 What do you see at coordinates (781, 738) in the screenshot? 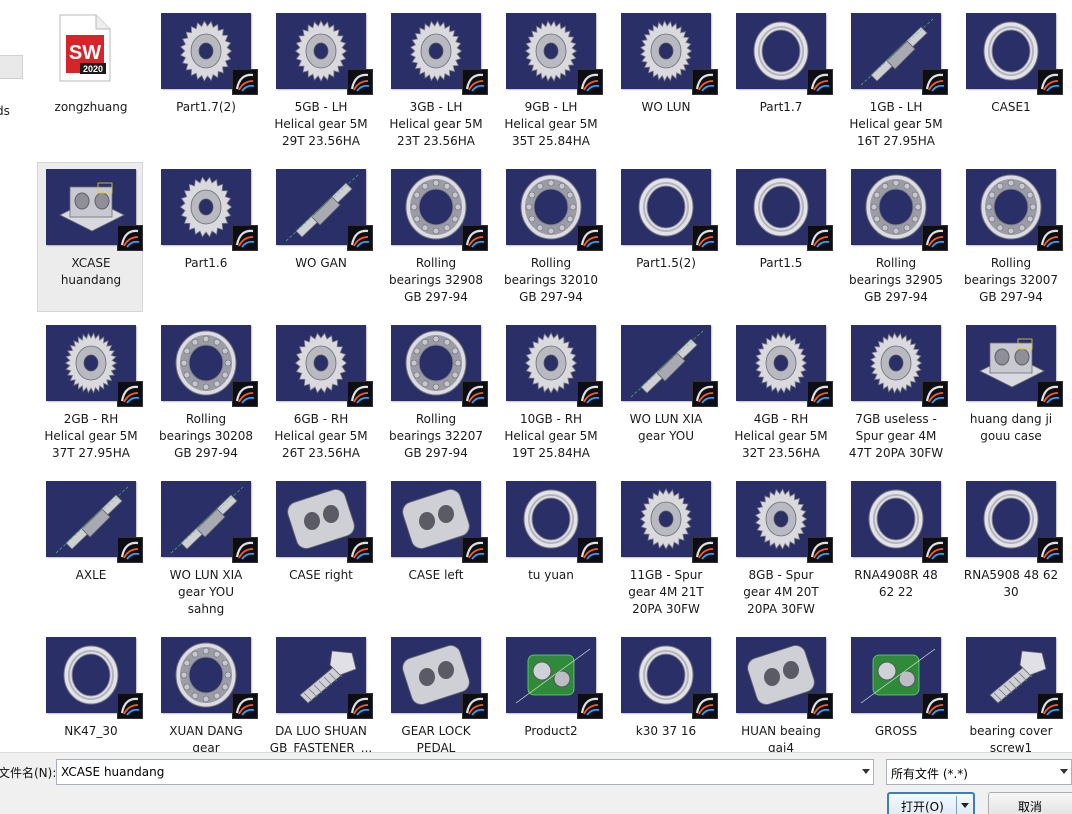
I see `file-name-label: HUAN beaing gai4` at bounding box center [781, 738].